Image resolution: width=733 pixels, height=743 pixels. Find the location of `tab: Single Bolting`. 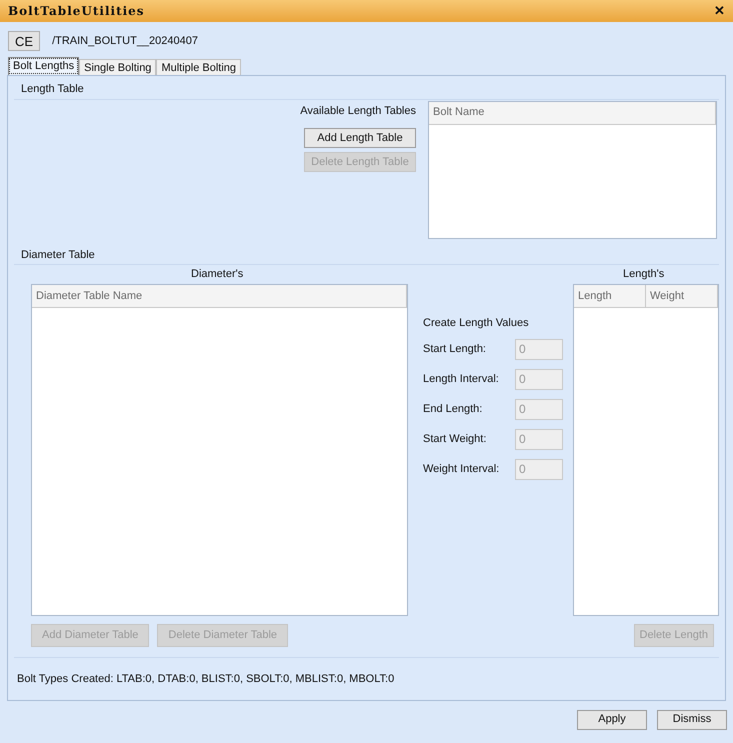

tab: Single Bolting is located at coordinates (117, 67).